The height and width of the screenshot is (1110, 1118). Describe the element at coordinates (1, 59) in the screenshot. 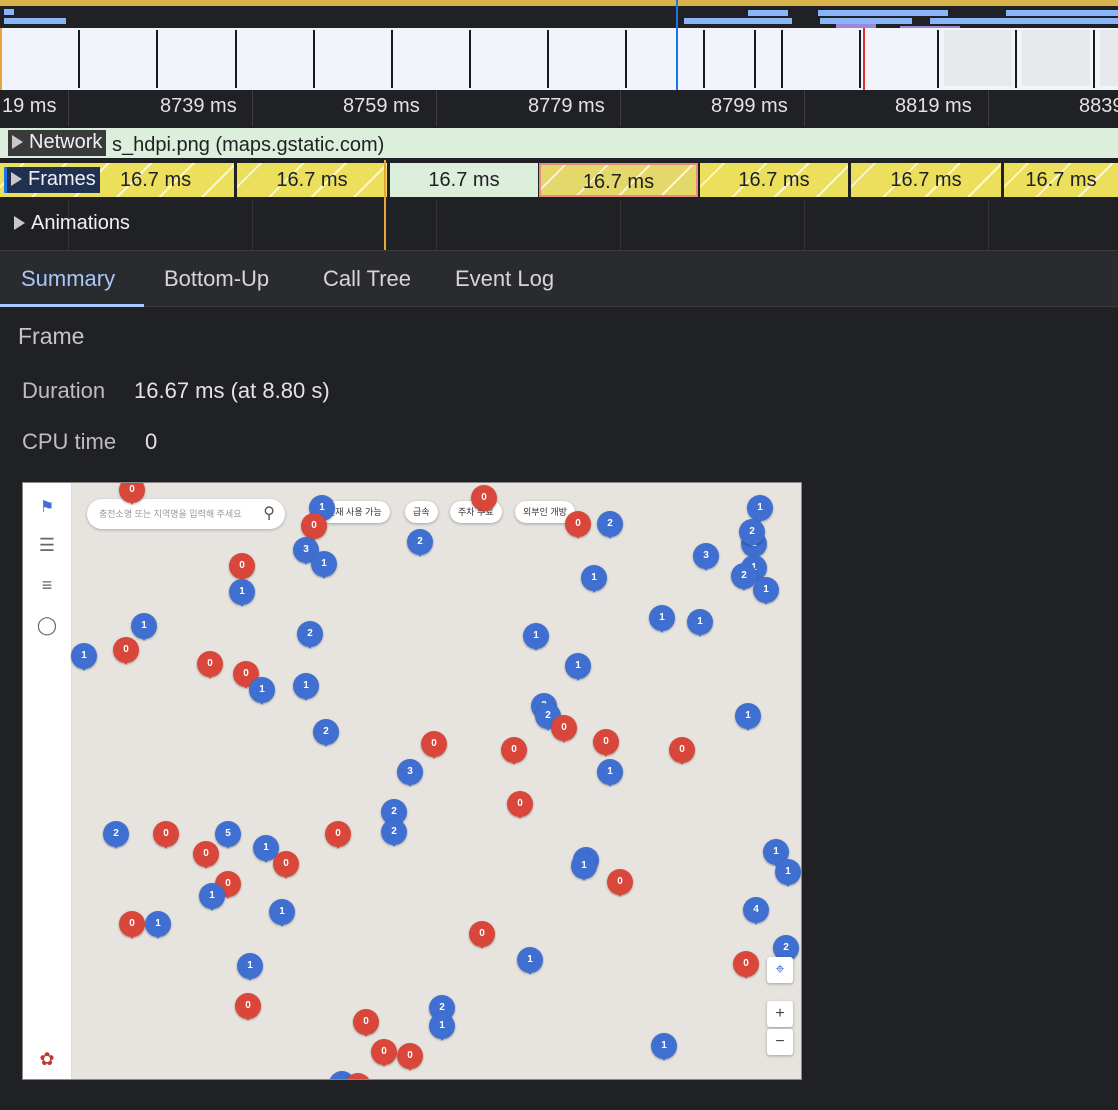

I see `filmstrip-edge-line` at that location.